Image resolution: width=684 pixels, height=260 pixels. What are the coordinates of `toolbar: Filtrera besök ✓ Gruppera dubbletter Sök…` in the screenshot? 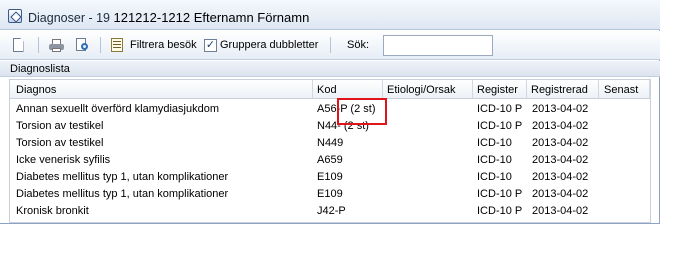 It's located at (330, 45).